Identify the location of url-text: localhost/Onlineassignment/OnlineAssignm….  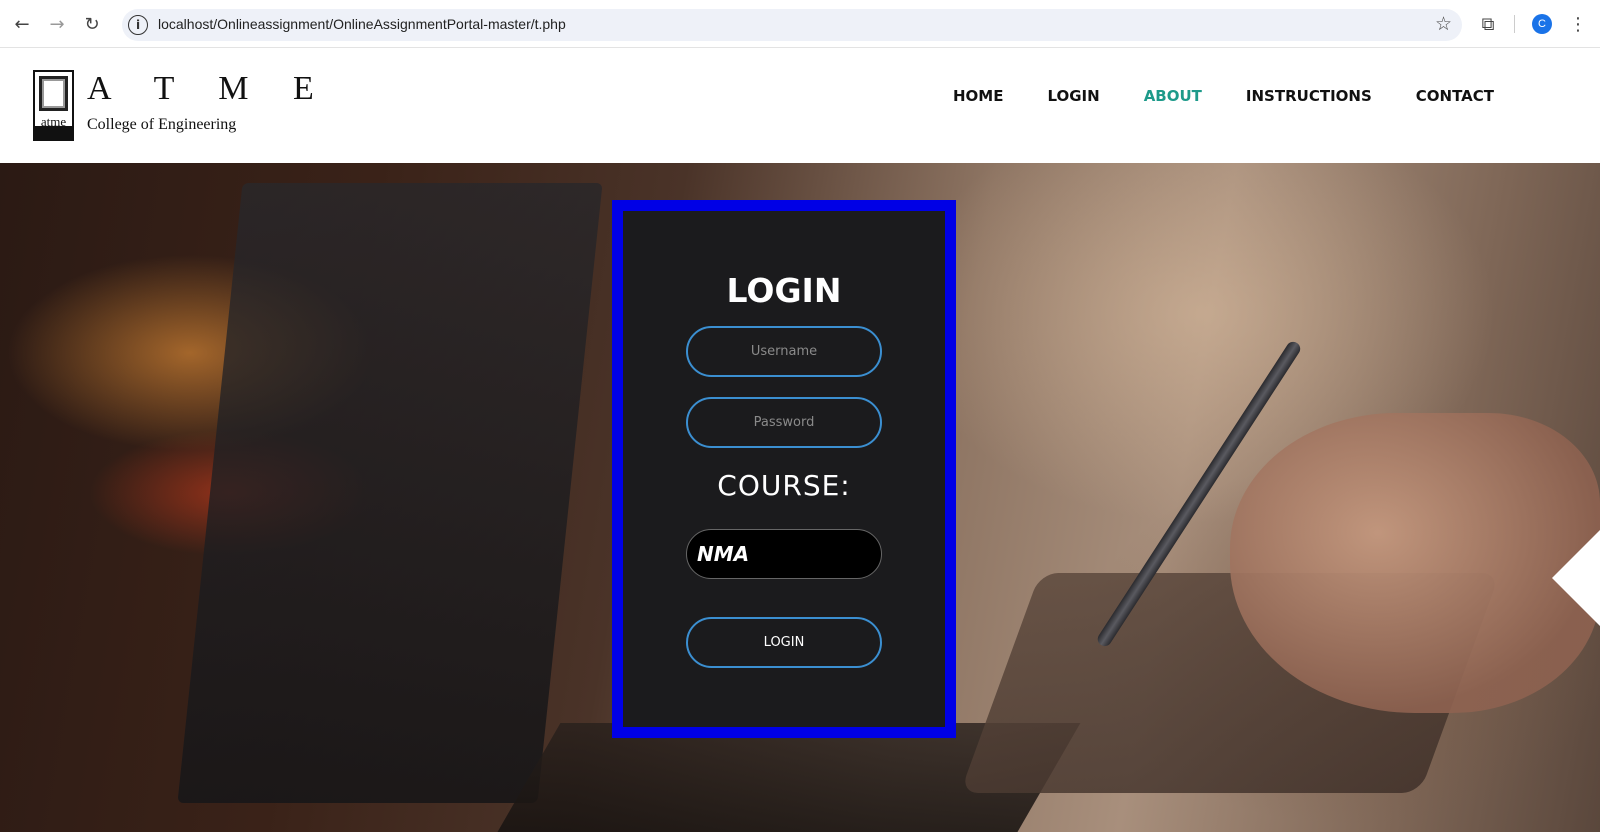
(362, 24).